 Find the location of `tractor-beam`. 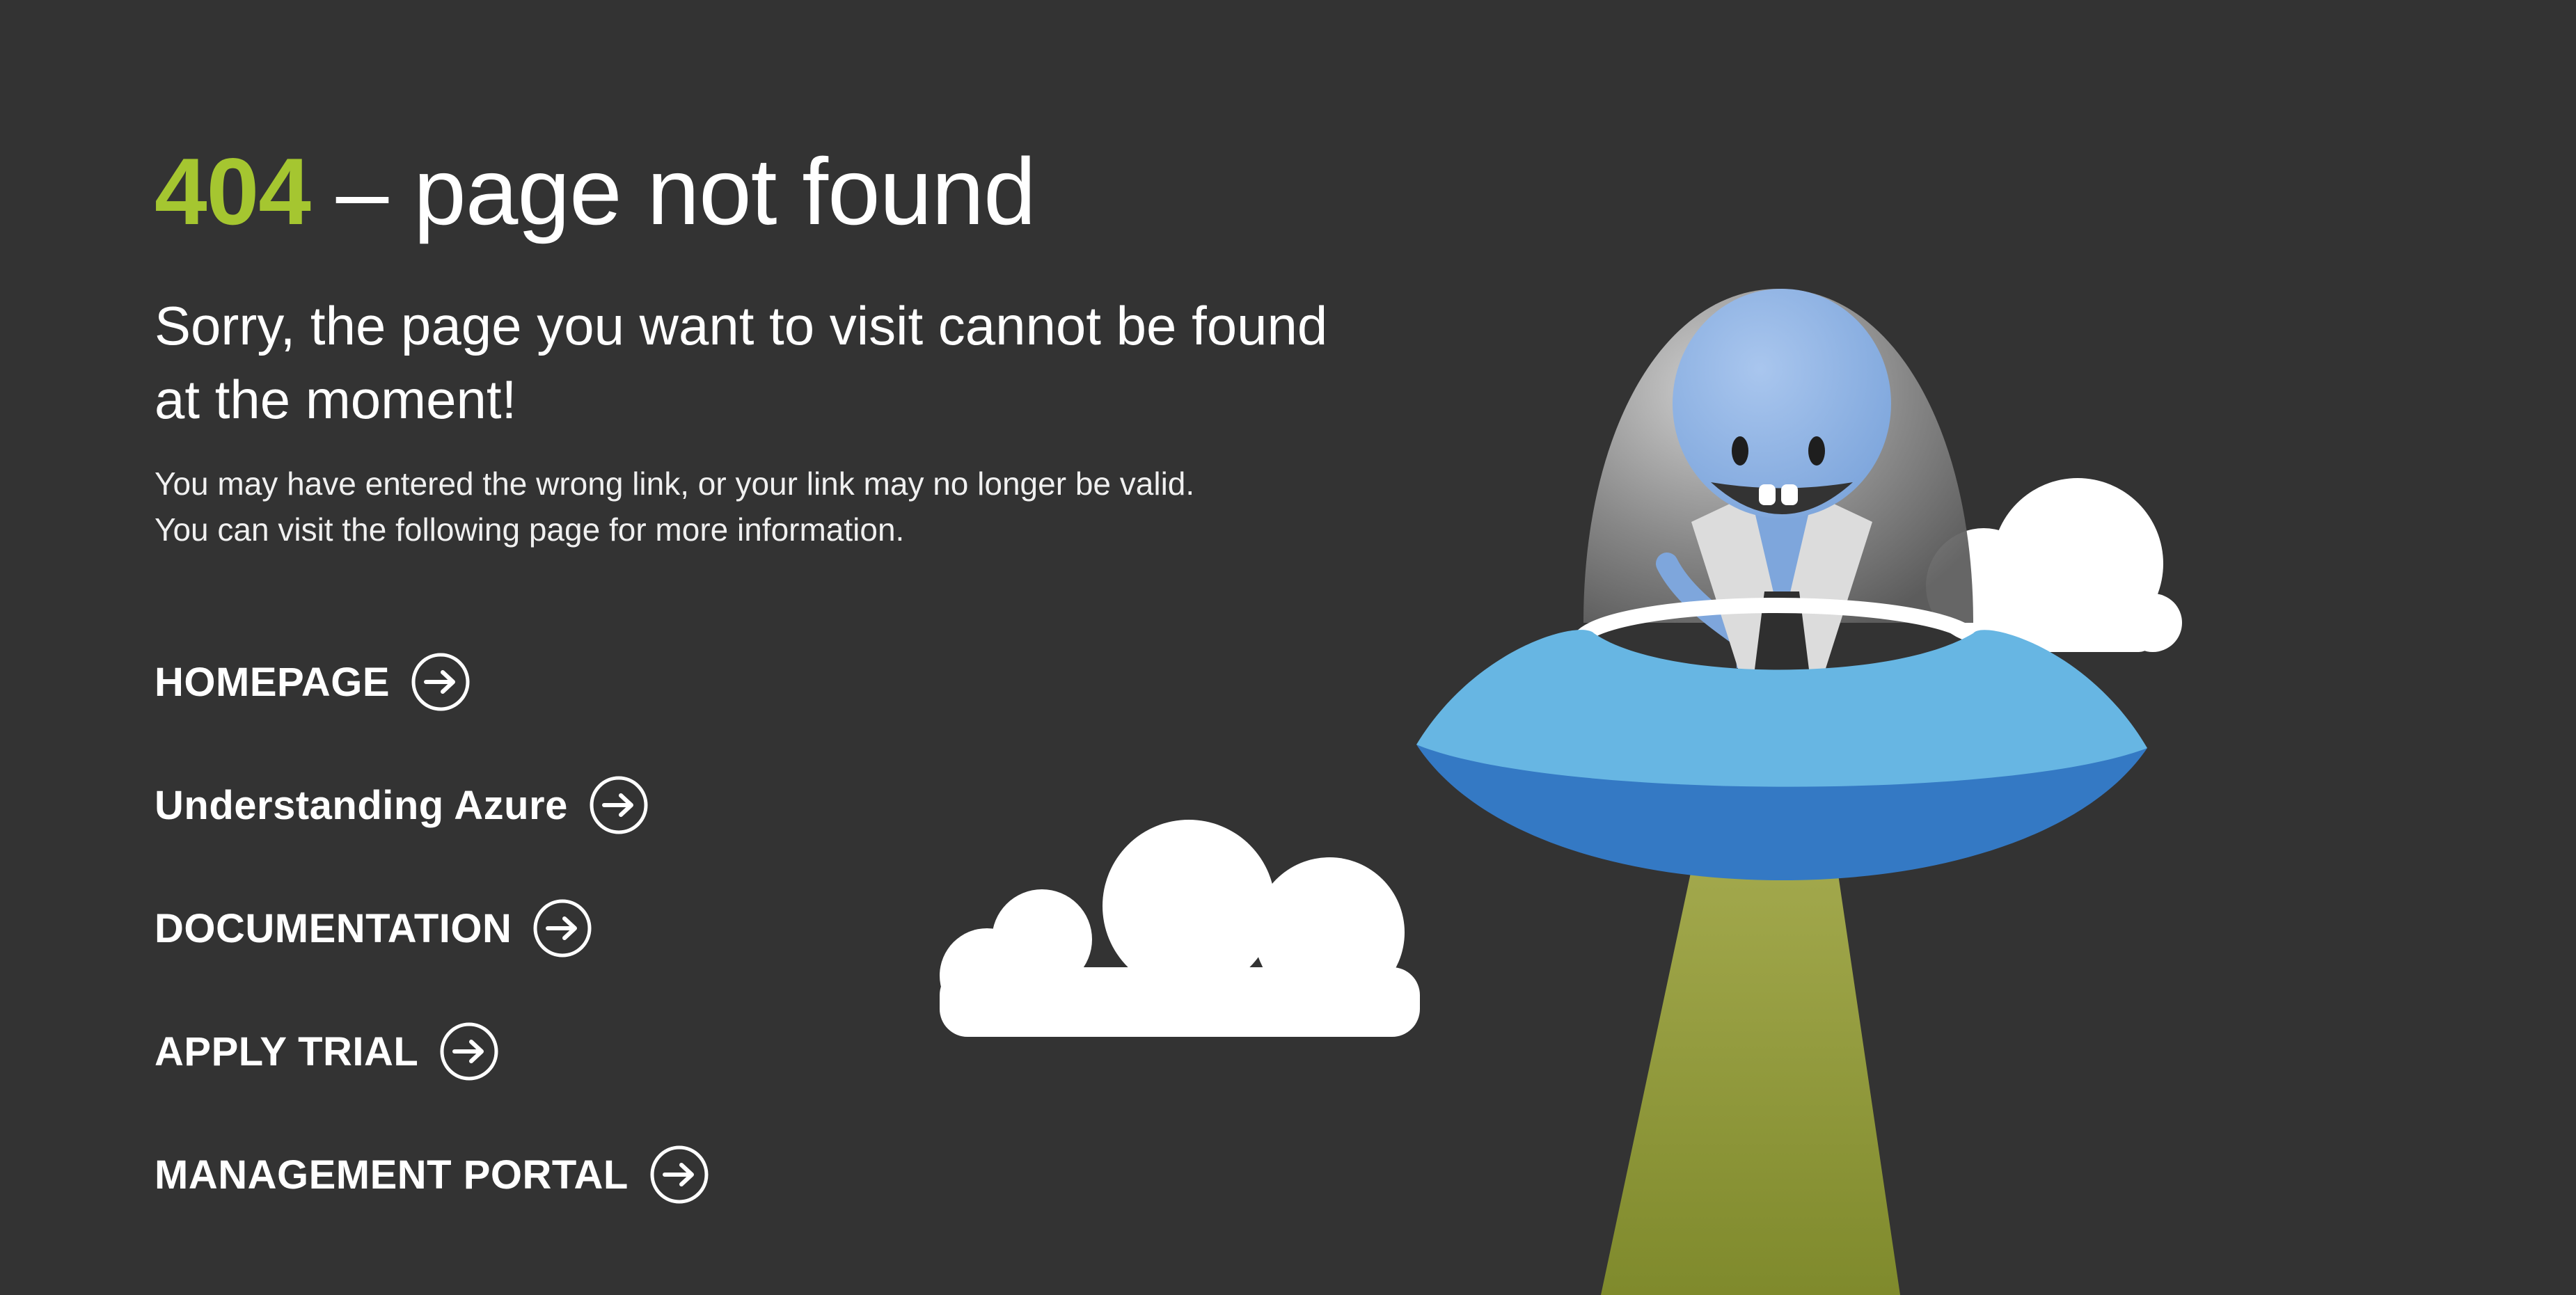

tractor-beam is located at coordinates (1750, 1082).